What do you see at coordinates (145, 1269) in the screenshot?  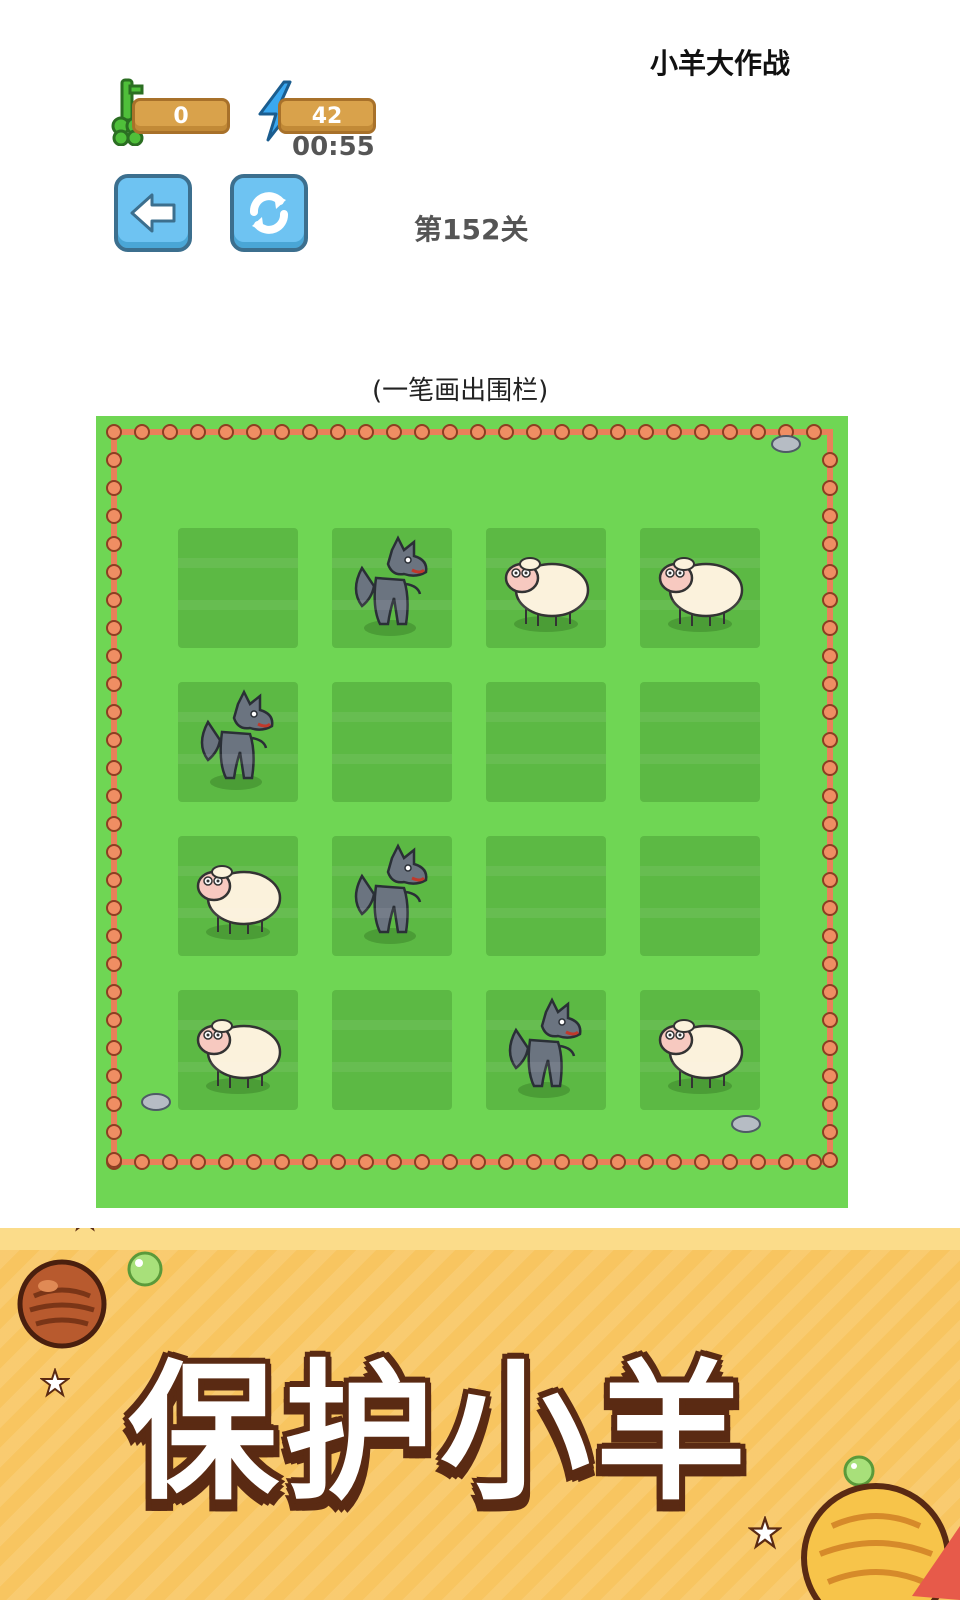 I see `green-bubble-icon` at bounding box center [145, 1269].